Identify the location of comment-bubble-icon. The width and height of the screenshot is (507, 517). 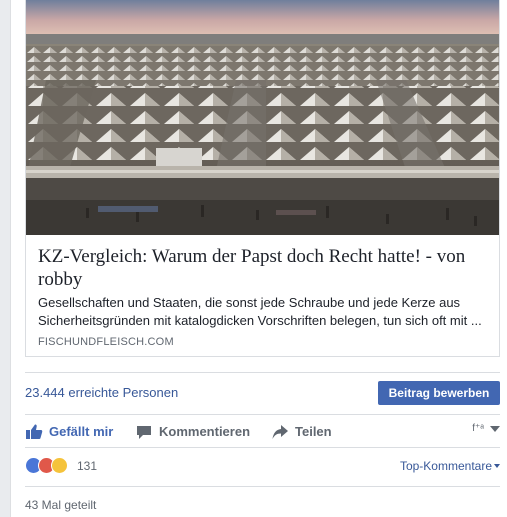
(144, 432).